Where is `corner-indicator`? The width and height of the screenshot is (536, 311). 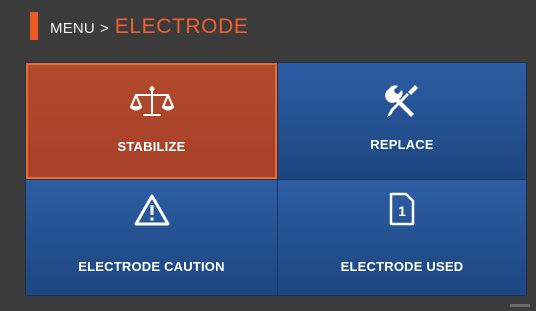 corner-indicator is located at coordinates (520, 305).